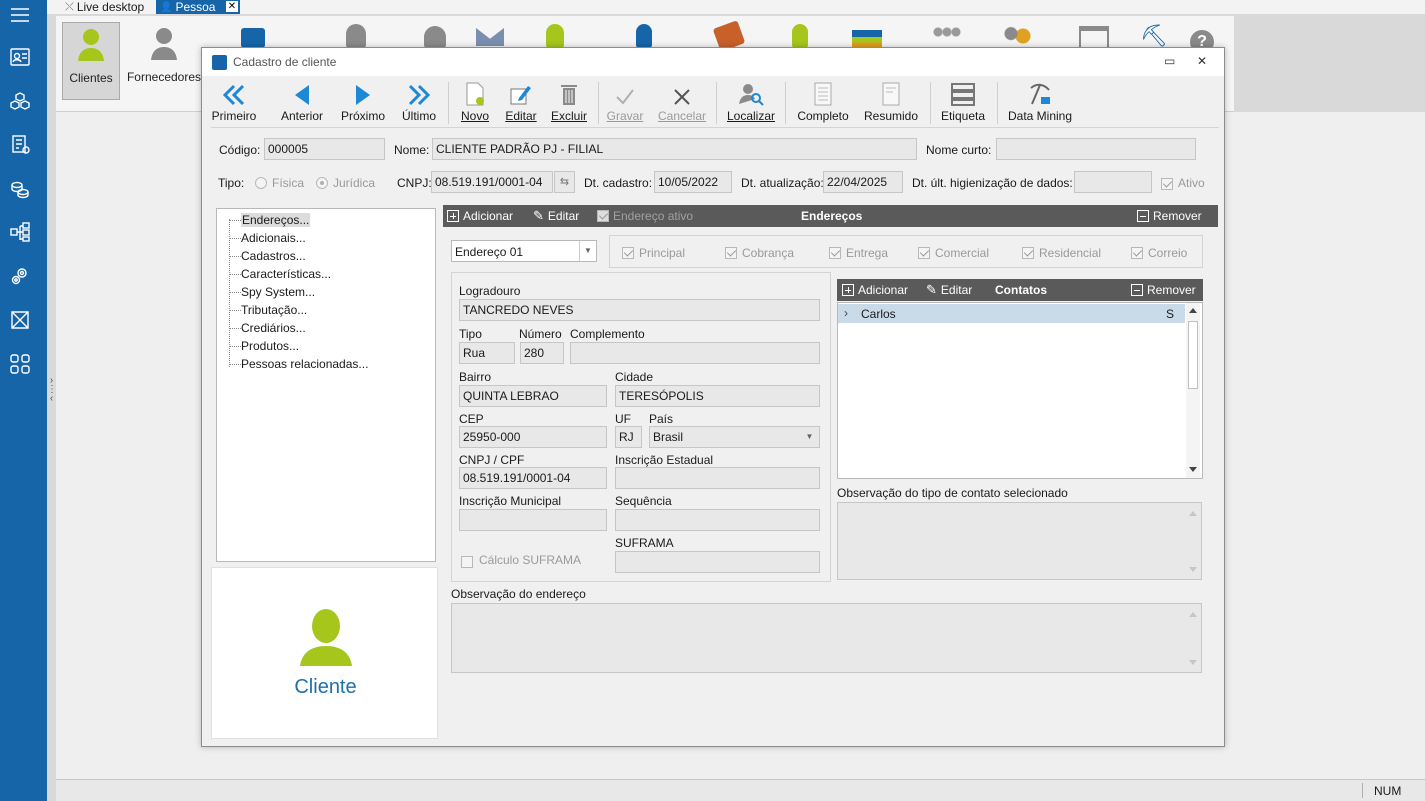  Describe the element at coordinates (533, 478) in the screenshot. I see `cnpj-cpf-field: 08.519.191/0001-04` at that location.